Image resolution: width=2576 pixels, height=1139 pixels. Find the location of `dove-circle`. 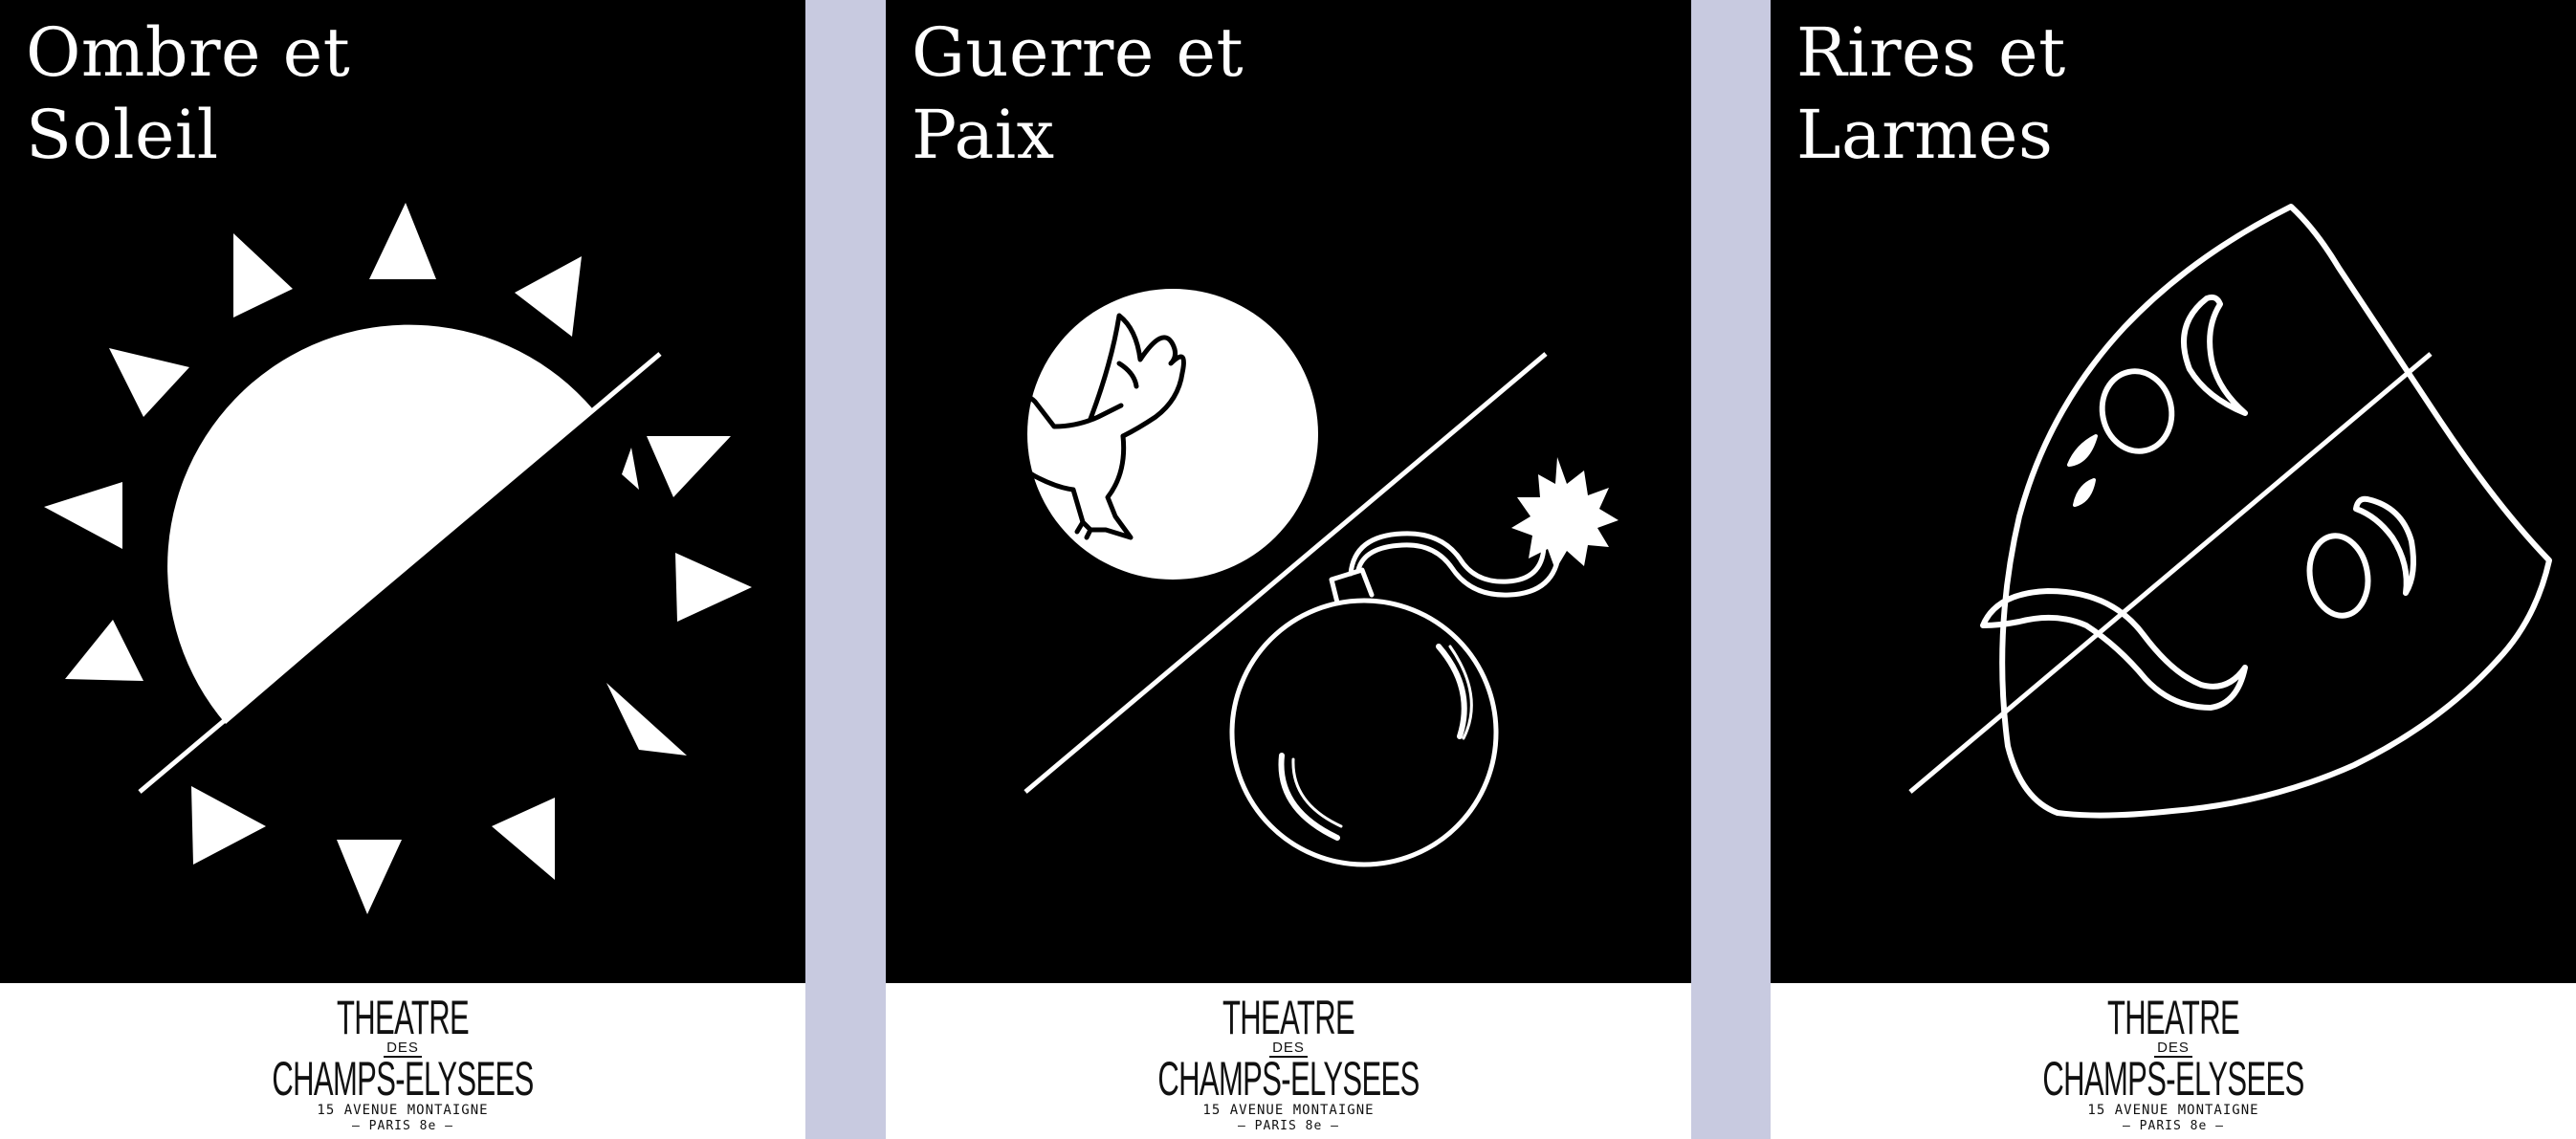

dove-circle is located at coordinates (1172, 435).